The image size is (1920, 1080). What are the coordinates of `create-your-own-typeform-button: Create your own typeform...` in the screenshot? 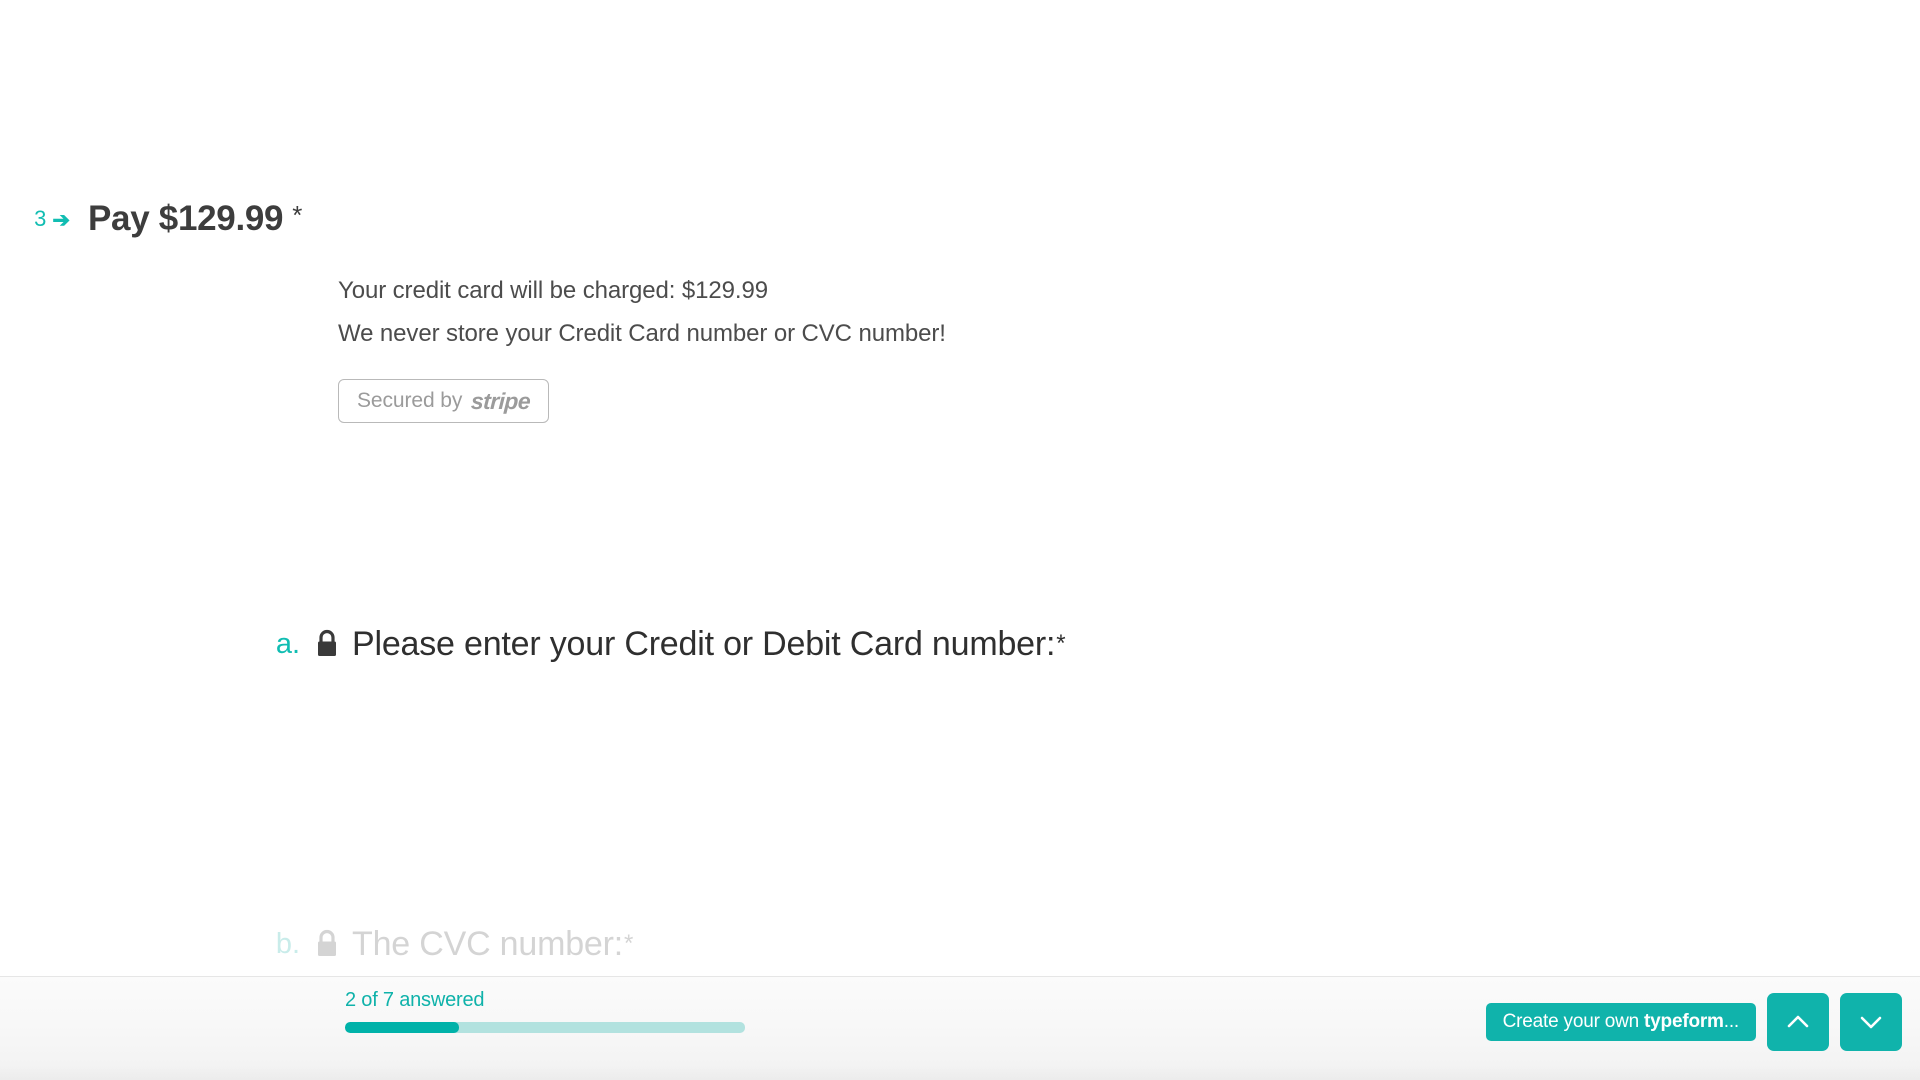 It's located at (1620, 1022).